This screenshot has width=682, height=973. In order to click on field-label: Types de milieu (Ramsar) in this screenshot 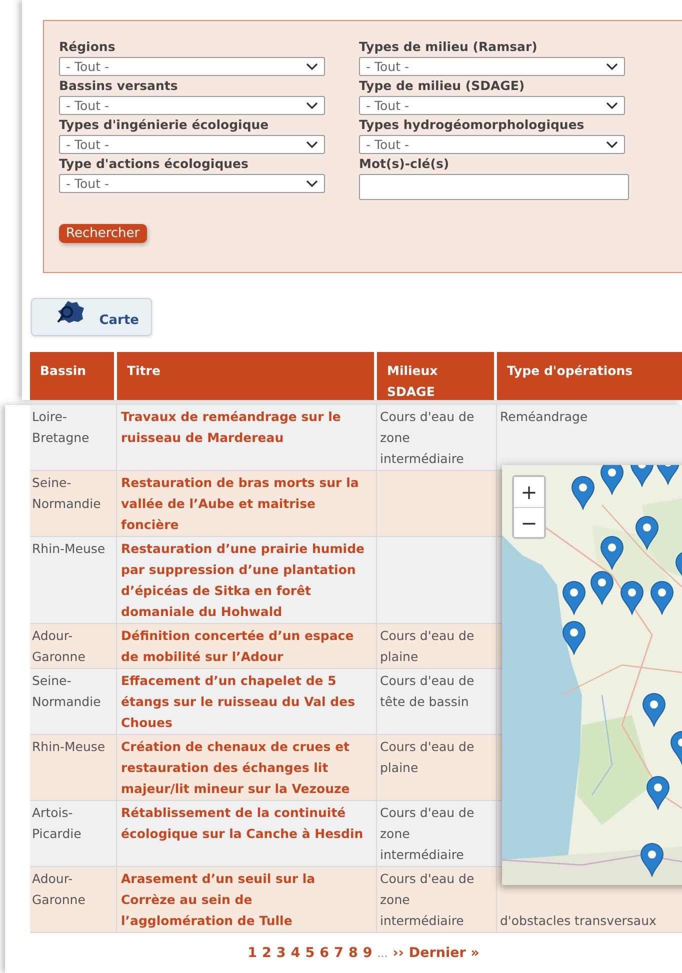, I will do `click(448, 46)`.